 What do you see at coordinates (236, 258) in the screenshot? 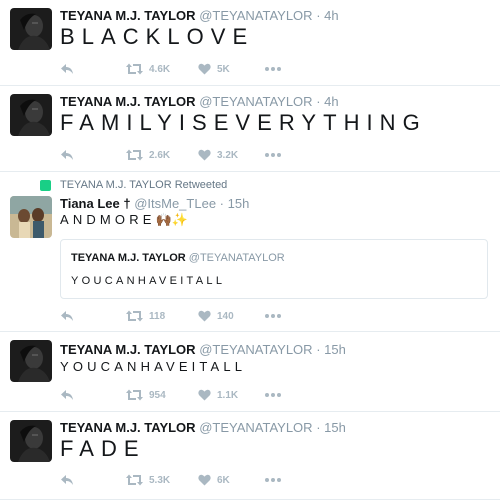
I see `quoted-handle: @TEYANATAYLOR` at bounding box center [236, 258].